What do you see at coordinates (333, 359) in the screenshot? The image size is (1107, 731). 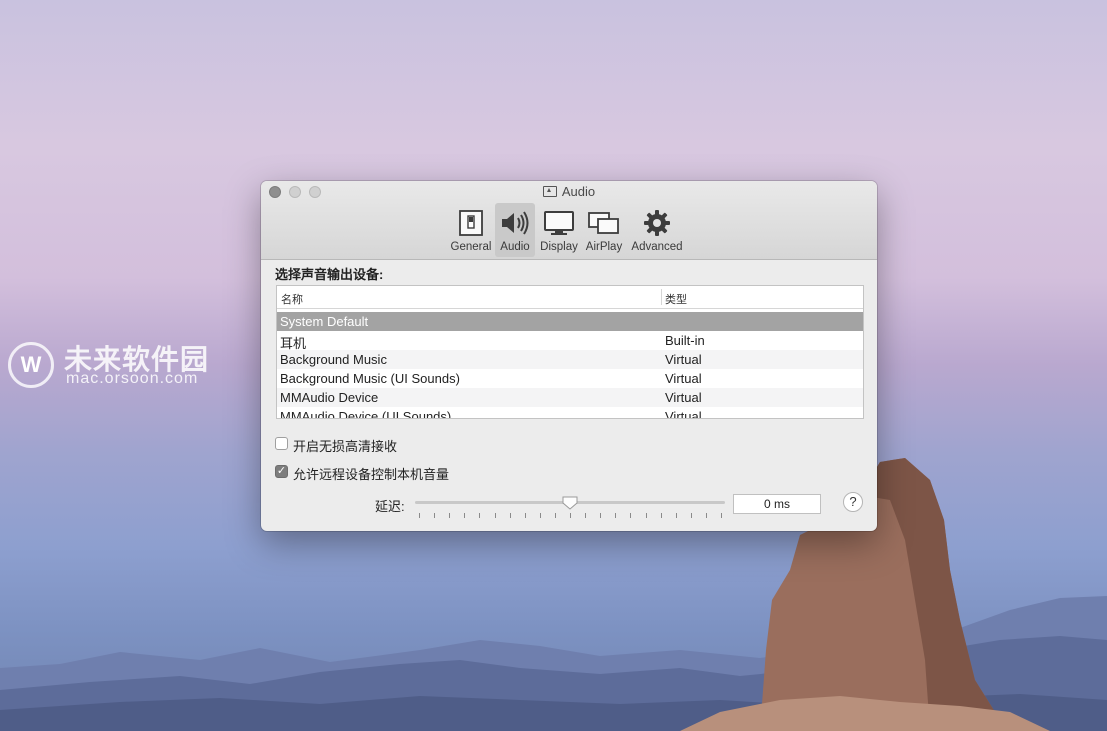 I see `device-name: Background Music` at bounding box center [333, 359].